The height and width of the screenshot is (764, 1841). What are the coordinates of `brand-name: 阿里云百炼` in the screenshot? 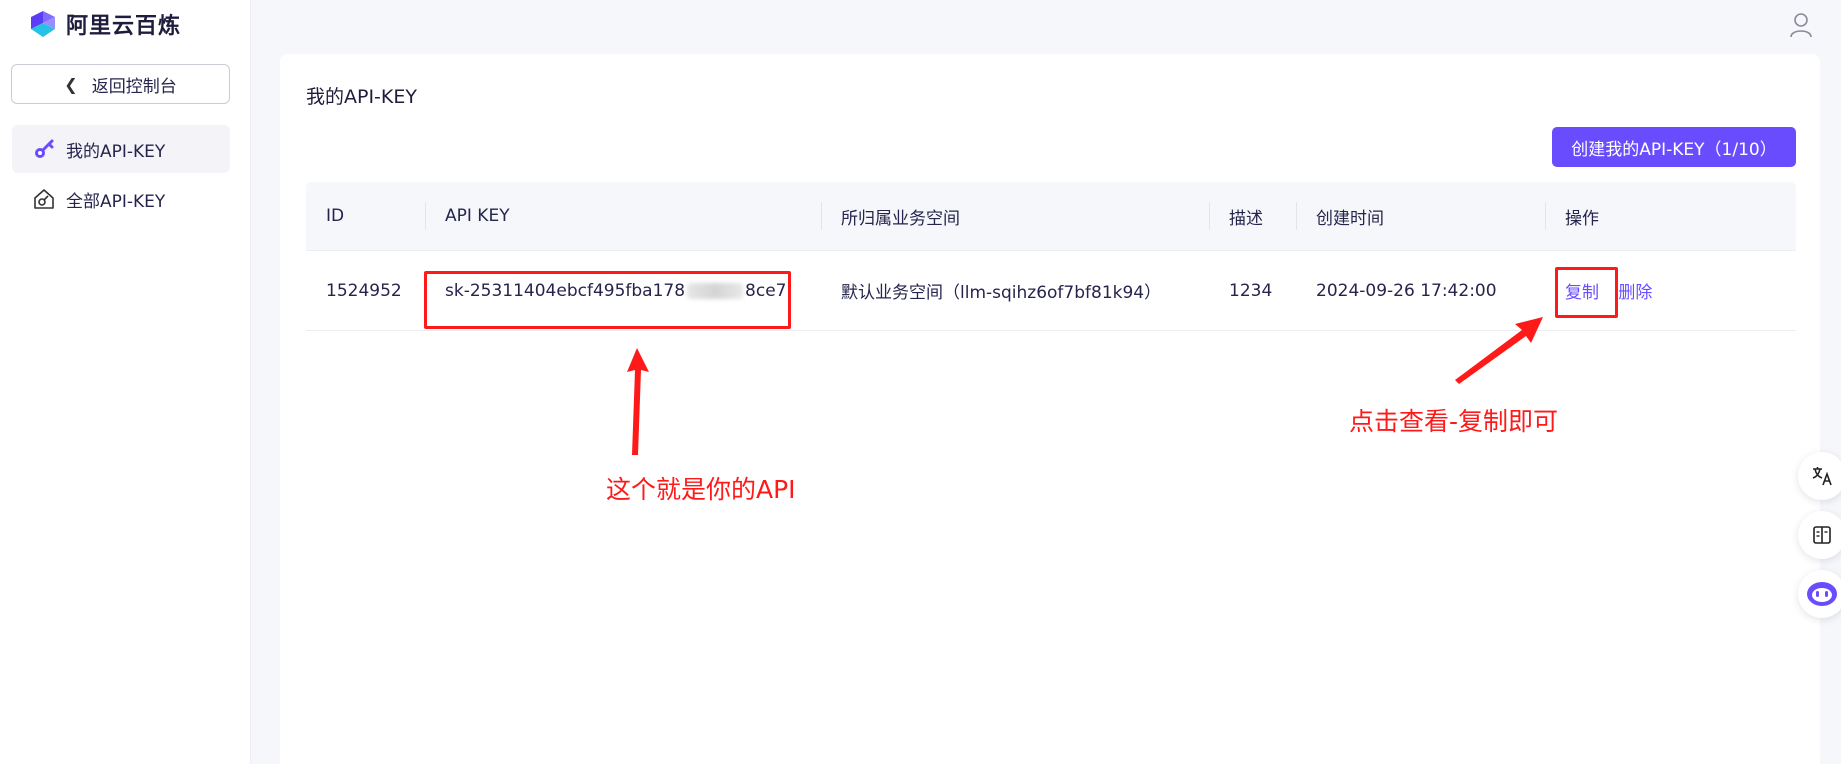 It's located at (124, 26).